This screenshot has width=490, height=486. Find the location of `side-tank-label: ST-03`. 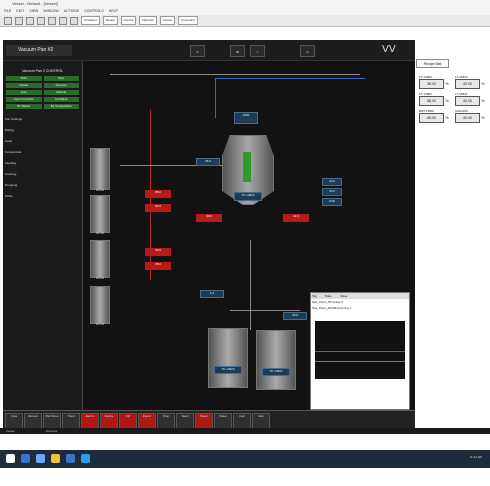

side-tank-label: ST-03 is located at coordinates (99, 278).